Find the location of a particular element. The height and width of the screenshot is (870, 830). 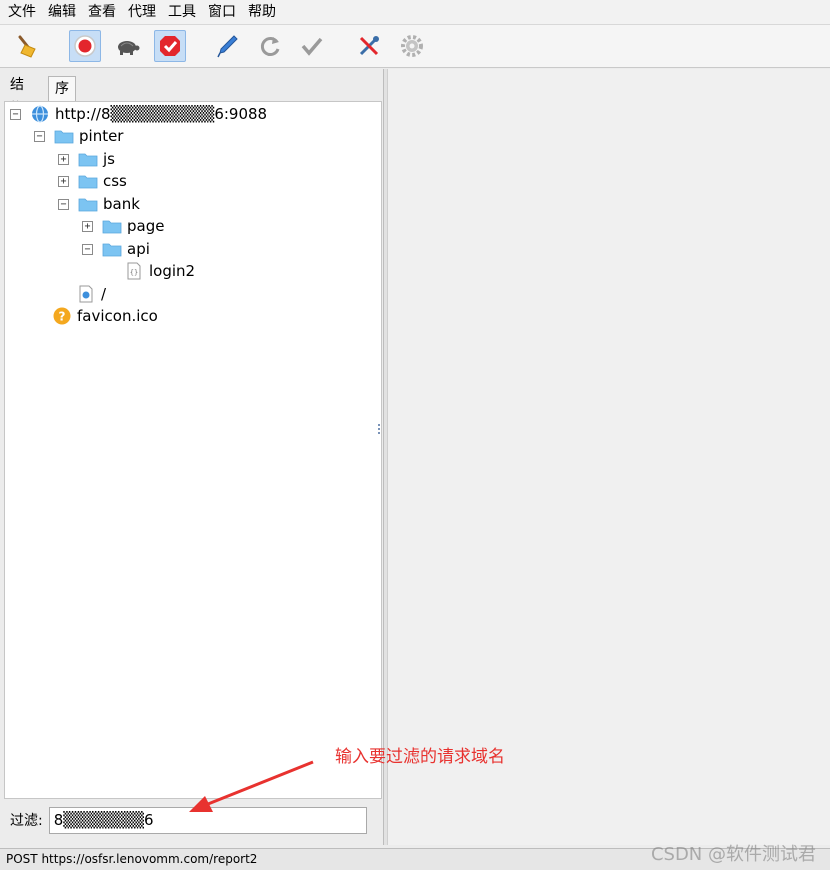

record-icon is located at coordinates (85, 46).